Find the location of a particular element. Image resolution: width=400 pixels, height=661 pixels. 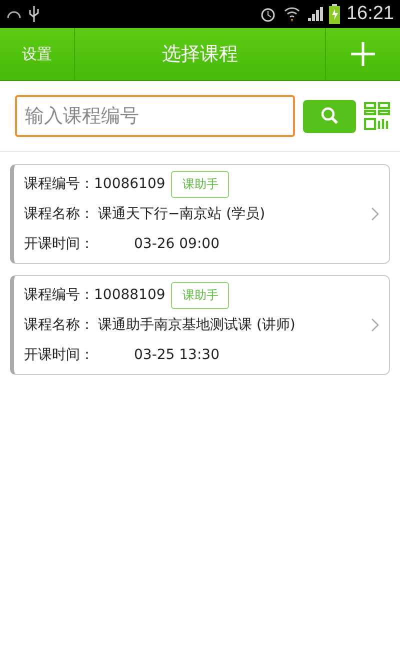

qr-code-icon is located at coordinates (377, 116).